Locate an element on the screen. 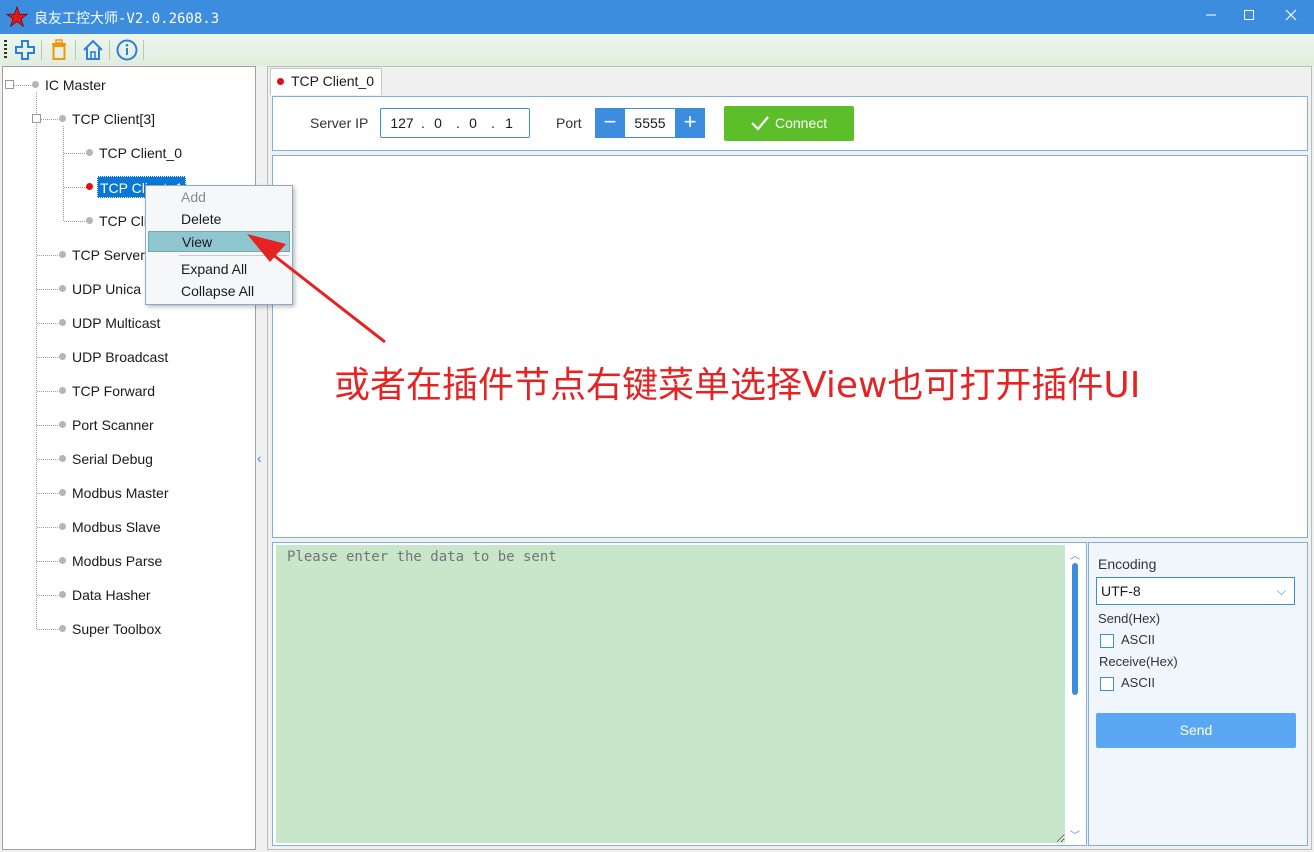  server-ip-input: 127 . 0 . 0 . 1 is located at coordinates (455, 123).